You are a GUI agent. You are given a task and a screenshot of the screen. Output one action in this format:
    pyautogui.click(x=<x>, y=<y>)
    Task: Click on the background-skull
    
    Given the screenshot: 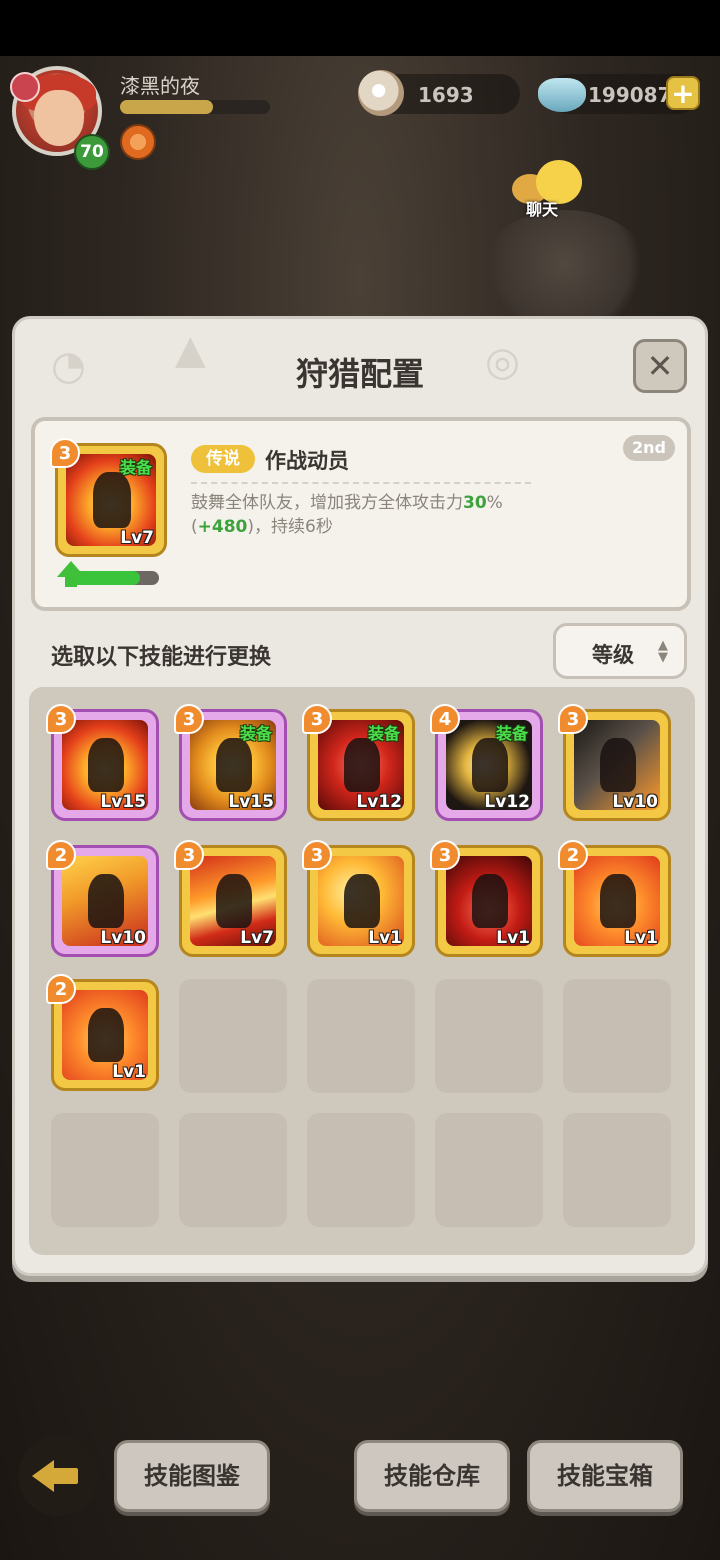 What is the action you would take?
    pyautogui.click(x=565, y=270)
    